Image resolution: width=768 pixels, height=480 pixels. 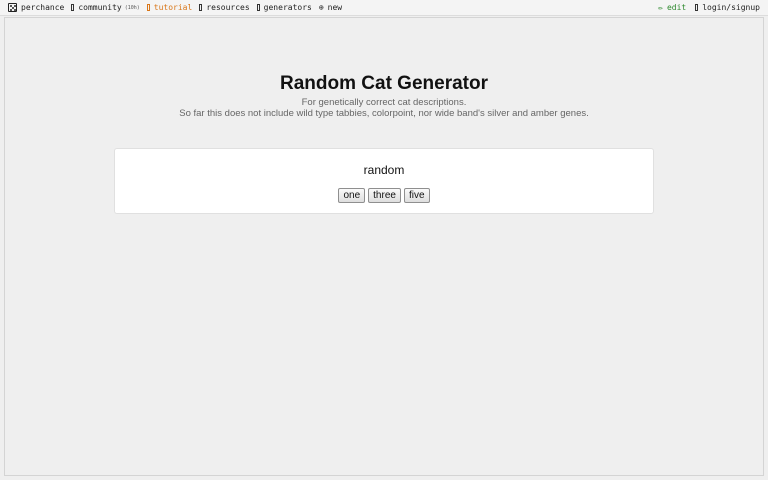 I want to click on nav-login: login/signup, so click(x=727, y=7).